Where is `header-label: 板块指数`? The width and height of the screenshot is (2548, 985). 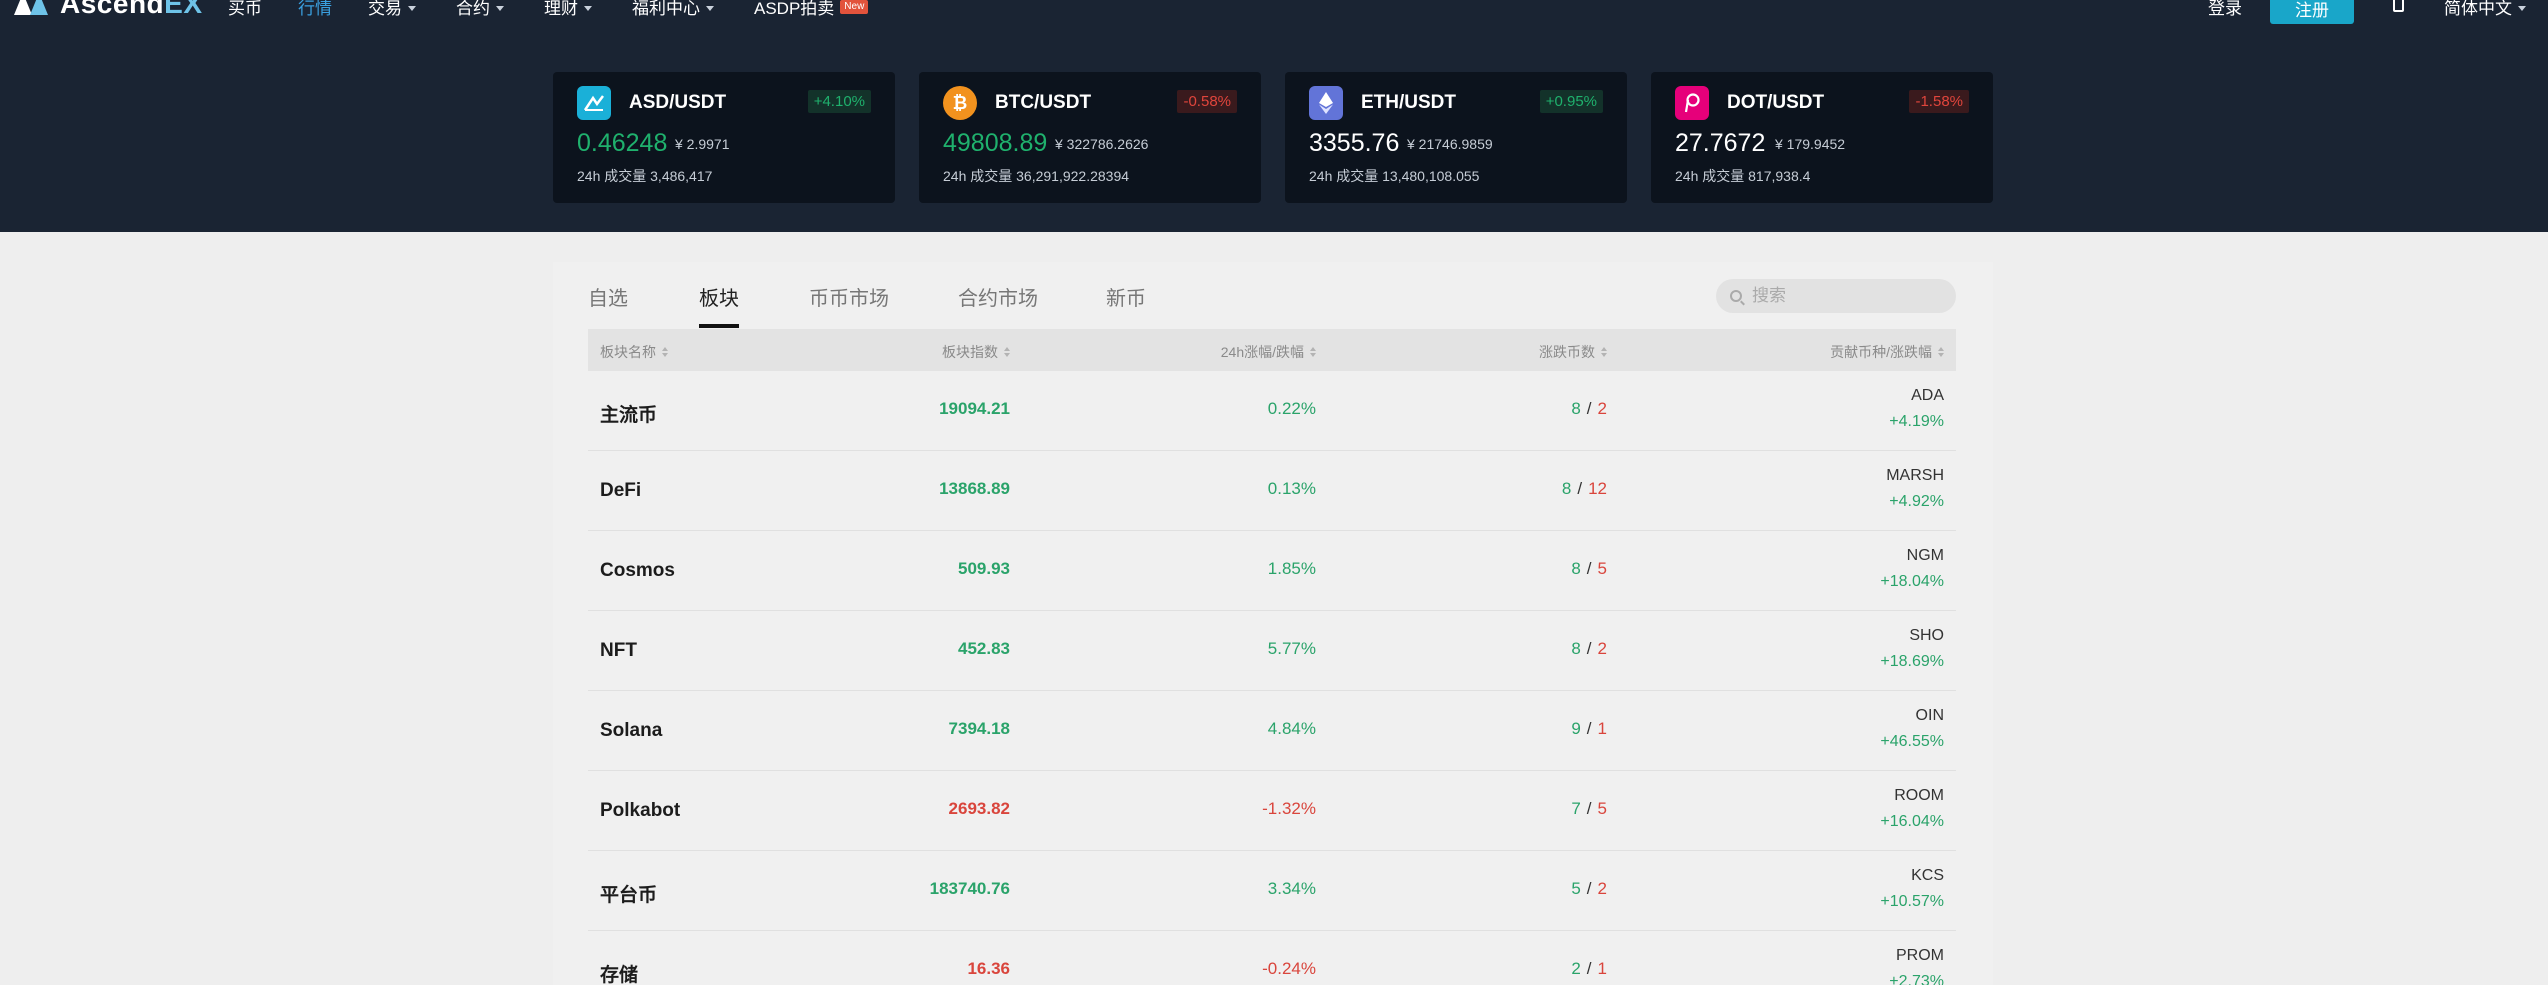 header-label: 板块指数 is located at coordinates (970, 352).